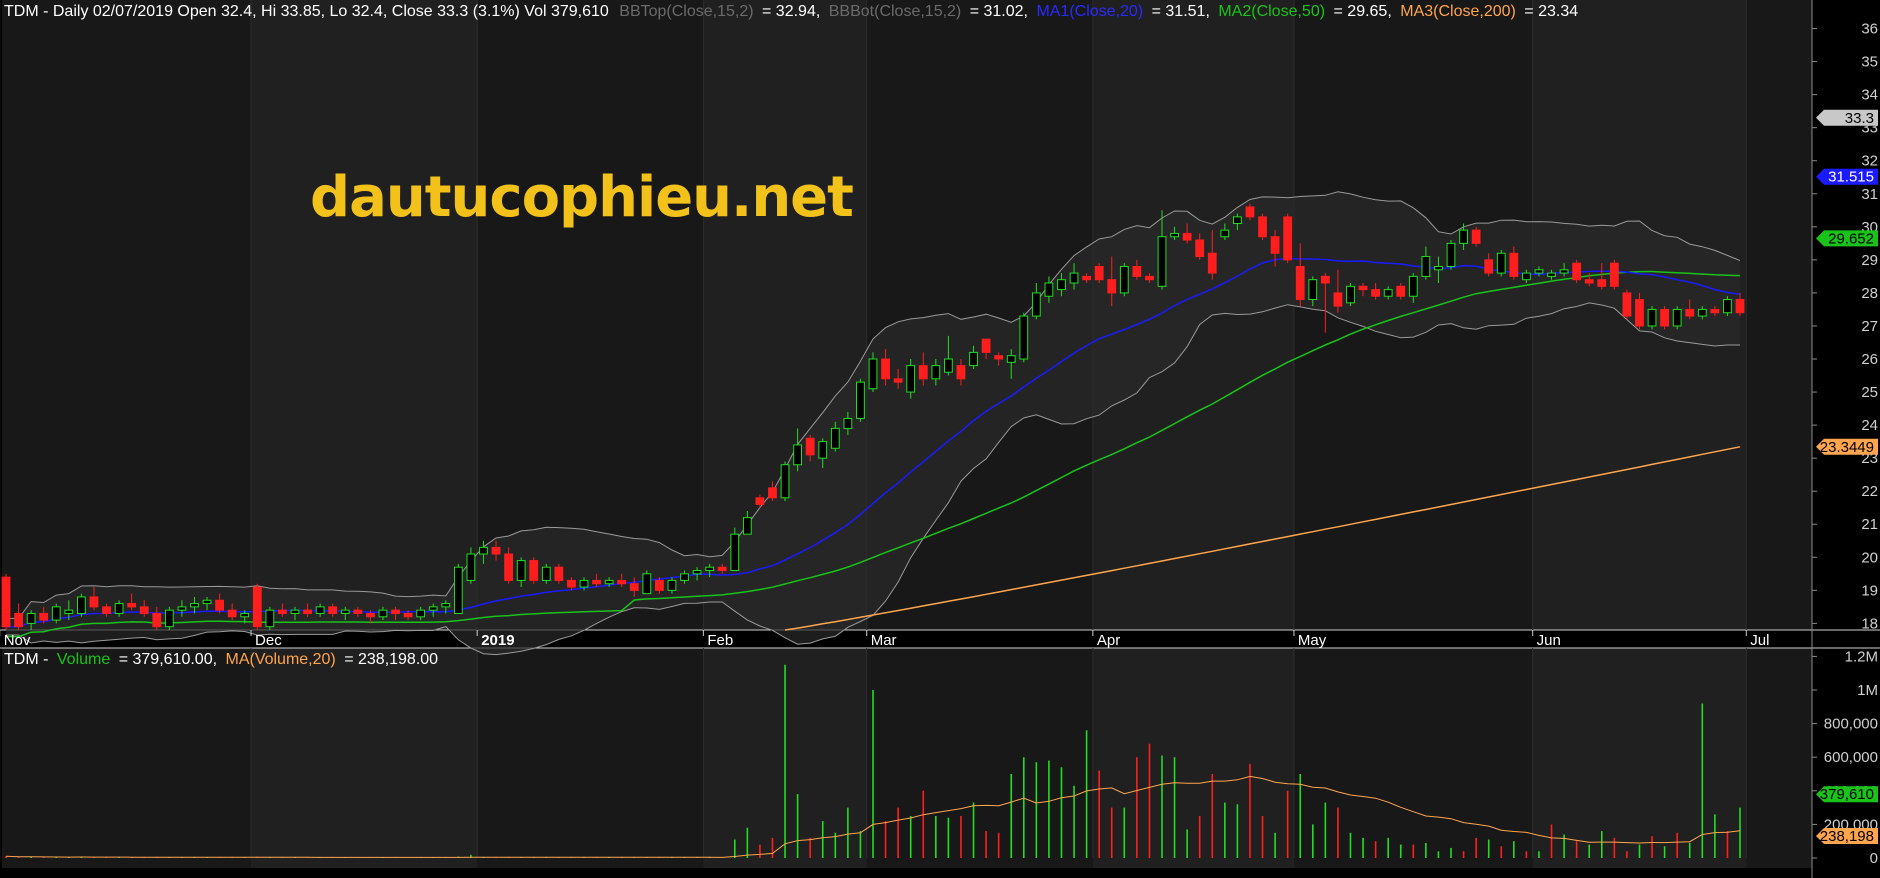  What do you see at coordinates (895, 11) in the screenshot?
I see `bbbot-label: BBBot(Close,15,2)` at bounding box center [895, 11].